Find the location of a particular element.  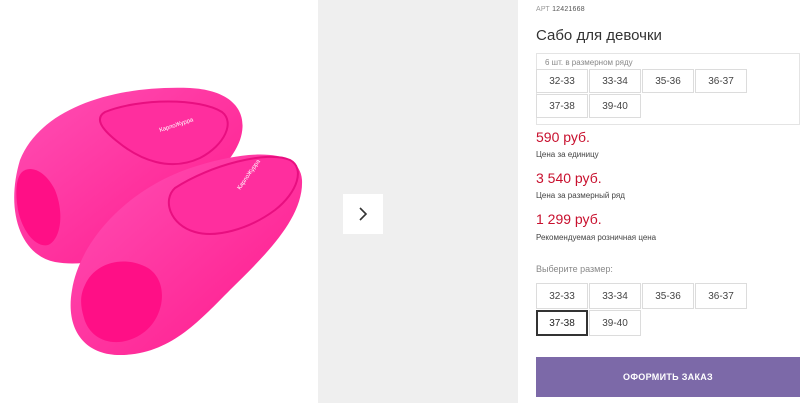

product-title: Сабо для девочки is located at coordinates (599, 35).